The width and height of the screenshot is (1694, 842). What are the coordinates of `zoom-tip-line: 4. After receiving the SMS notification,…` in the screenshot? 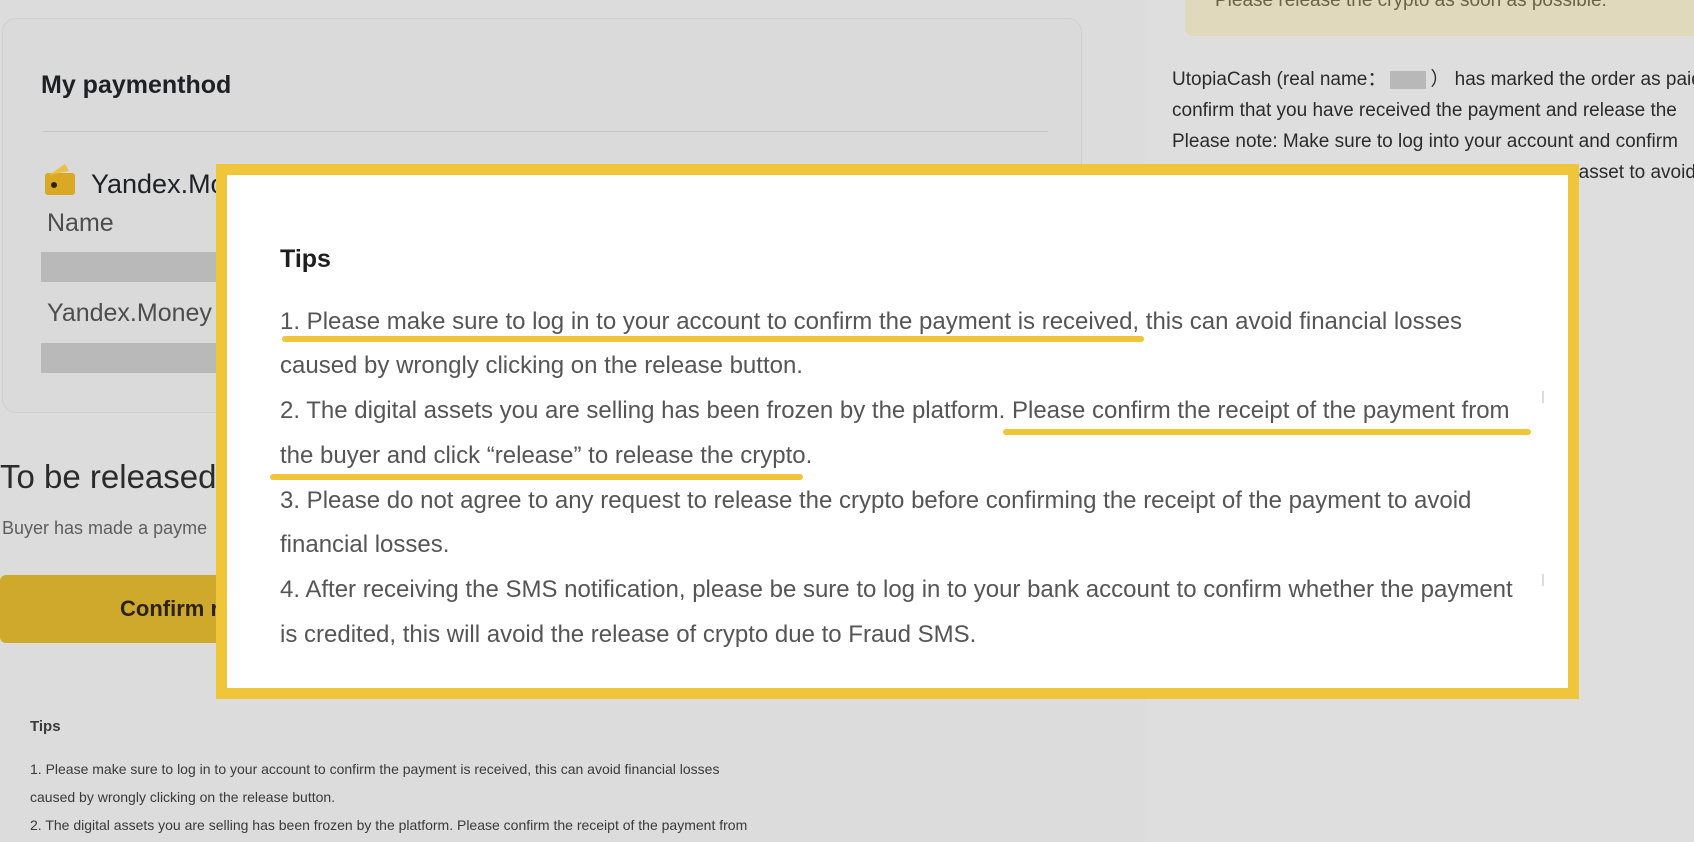 It's located at (896, 589).